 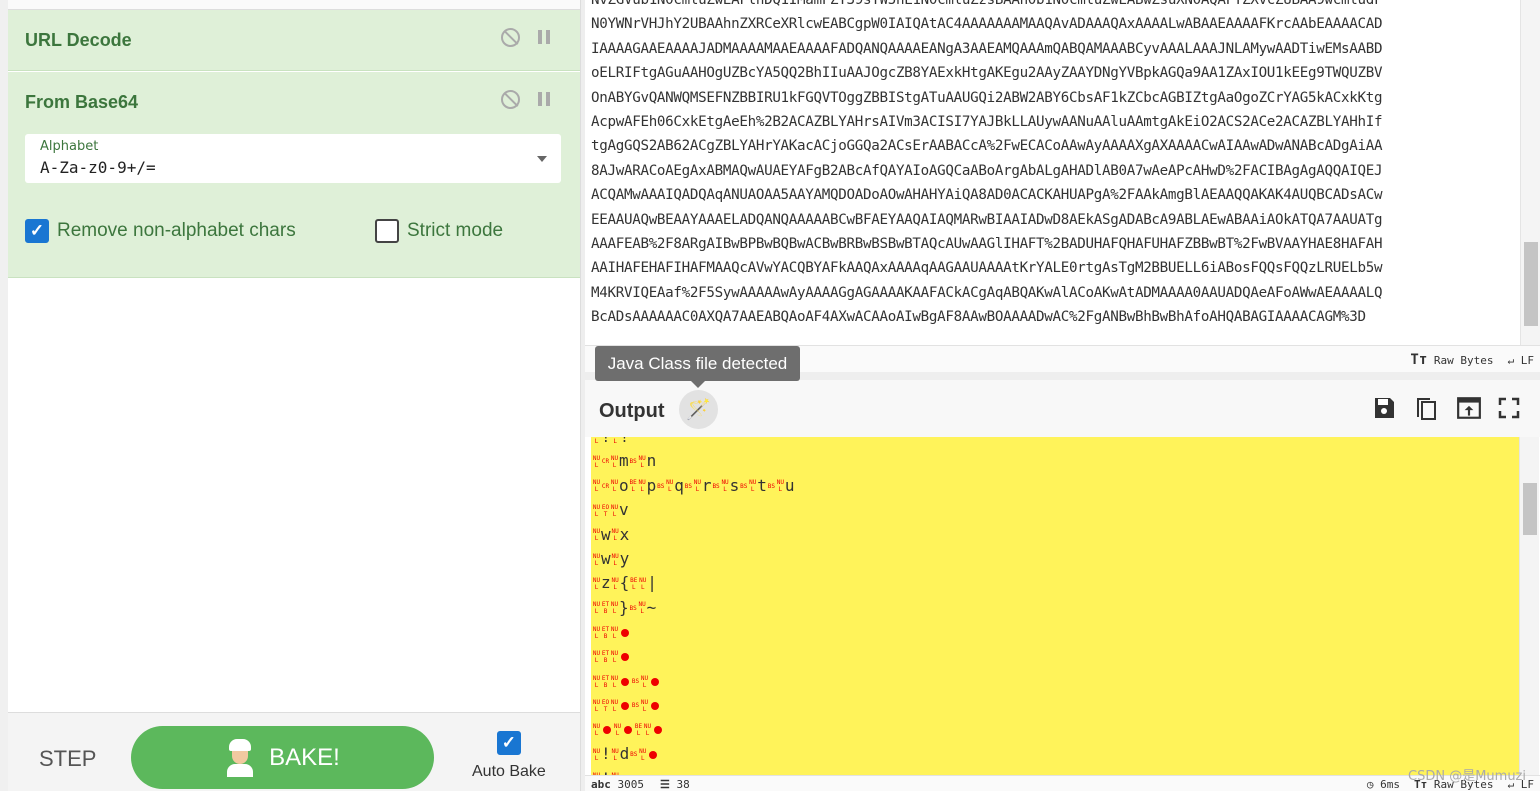 I want to click on bake-bar: STEP BAKE! ✓ Auto Bake, so click(x=294, y=751).